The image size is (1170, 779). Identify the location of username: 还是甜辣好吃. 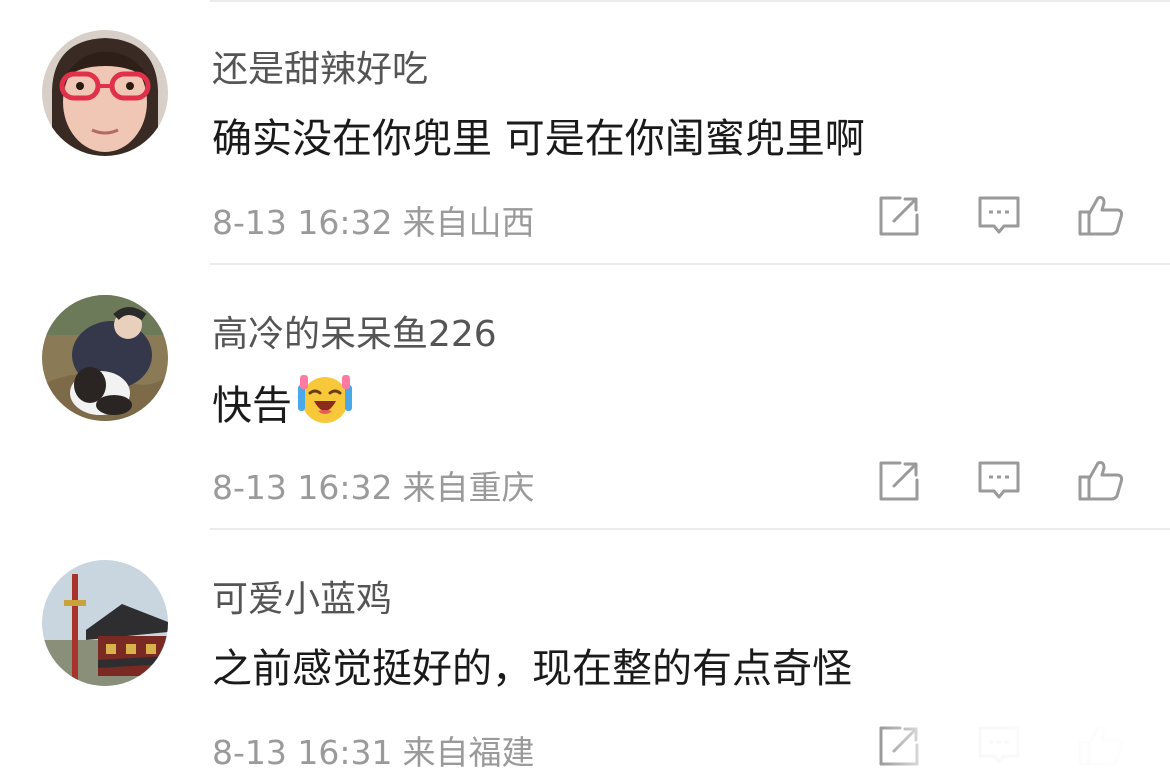
(320, 66).